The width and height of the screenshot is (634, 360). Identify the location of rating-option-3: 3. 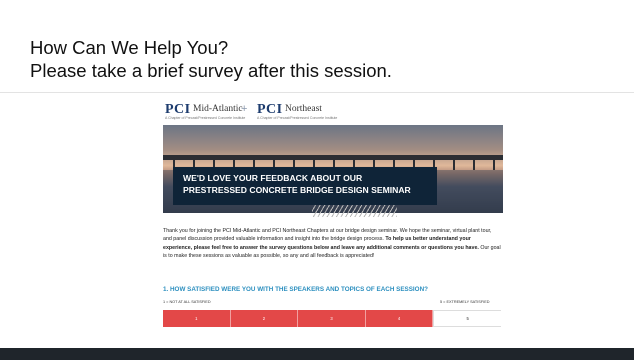
(332, 318).